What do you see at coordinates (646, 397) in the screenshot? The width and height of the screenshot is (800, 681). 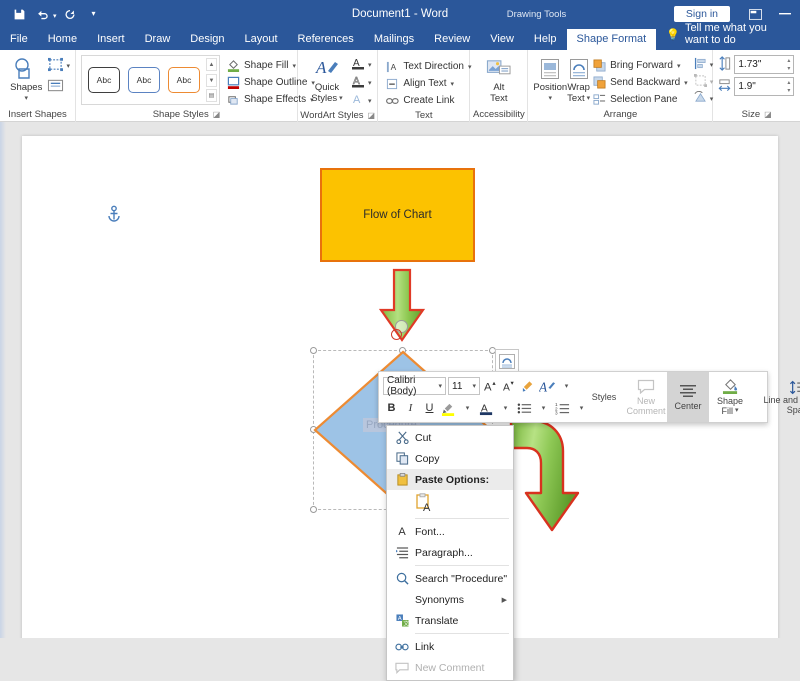 I see `new-comment-button: New Comment` at bounding box center [646, 397].